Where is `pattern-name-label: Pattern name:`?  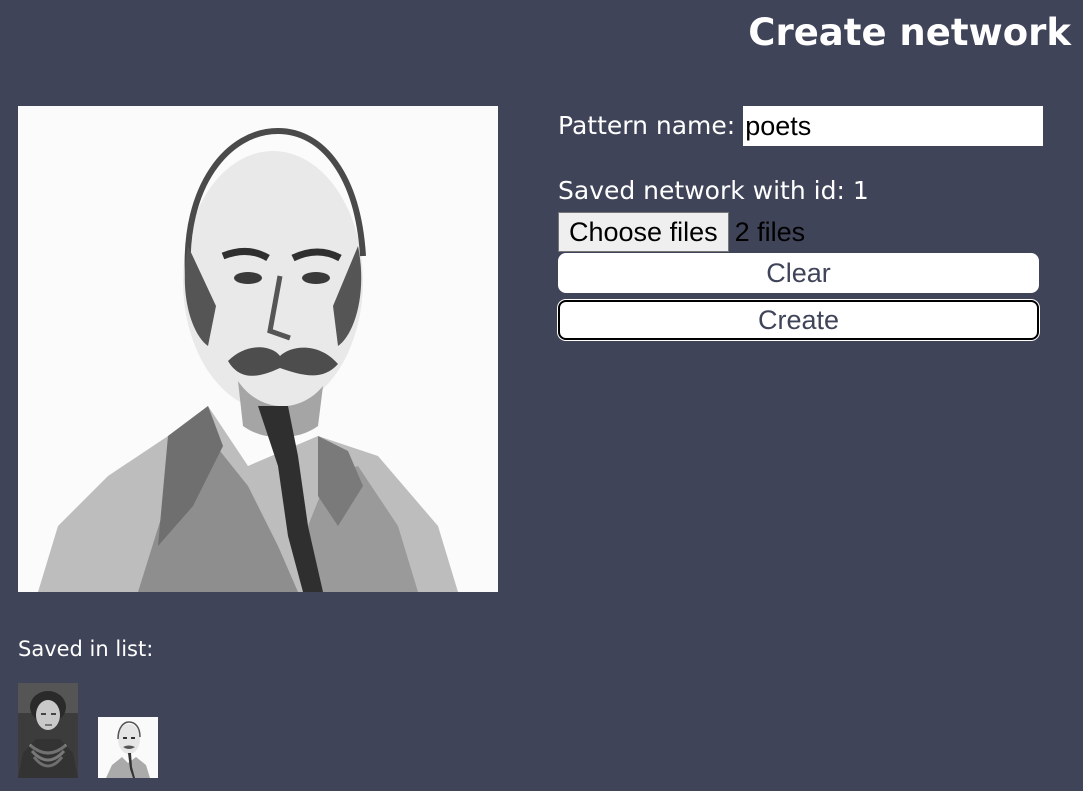 pattern-name-label: Pattern name: is located at coordinates (647, 125).